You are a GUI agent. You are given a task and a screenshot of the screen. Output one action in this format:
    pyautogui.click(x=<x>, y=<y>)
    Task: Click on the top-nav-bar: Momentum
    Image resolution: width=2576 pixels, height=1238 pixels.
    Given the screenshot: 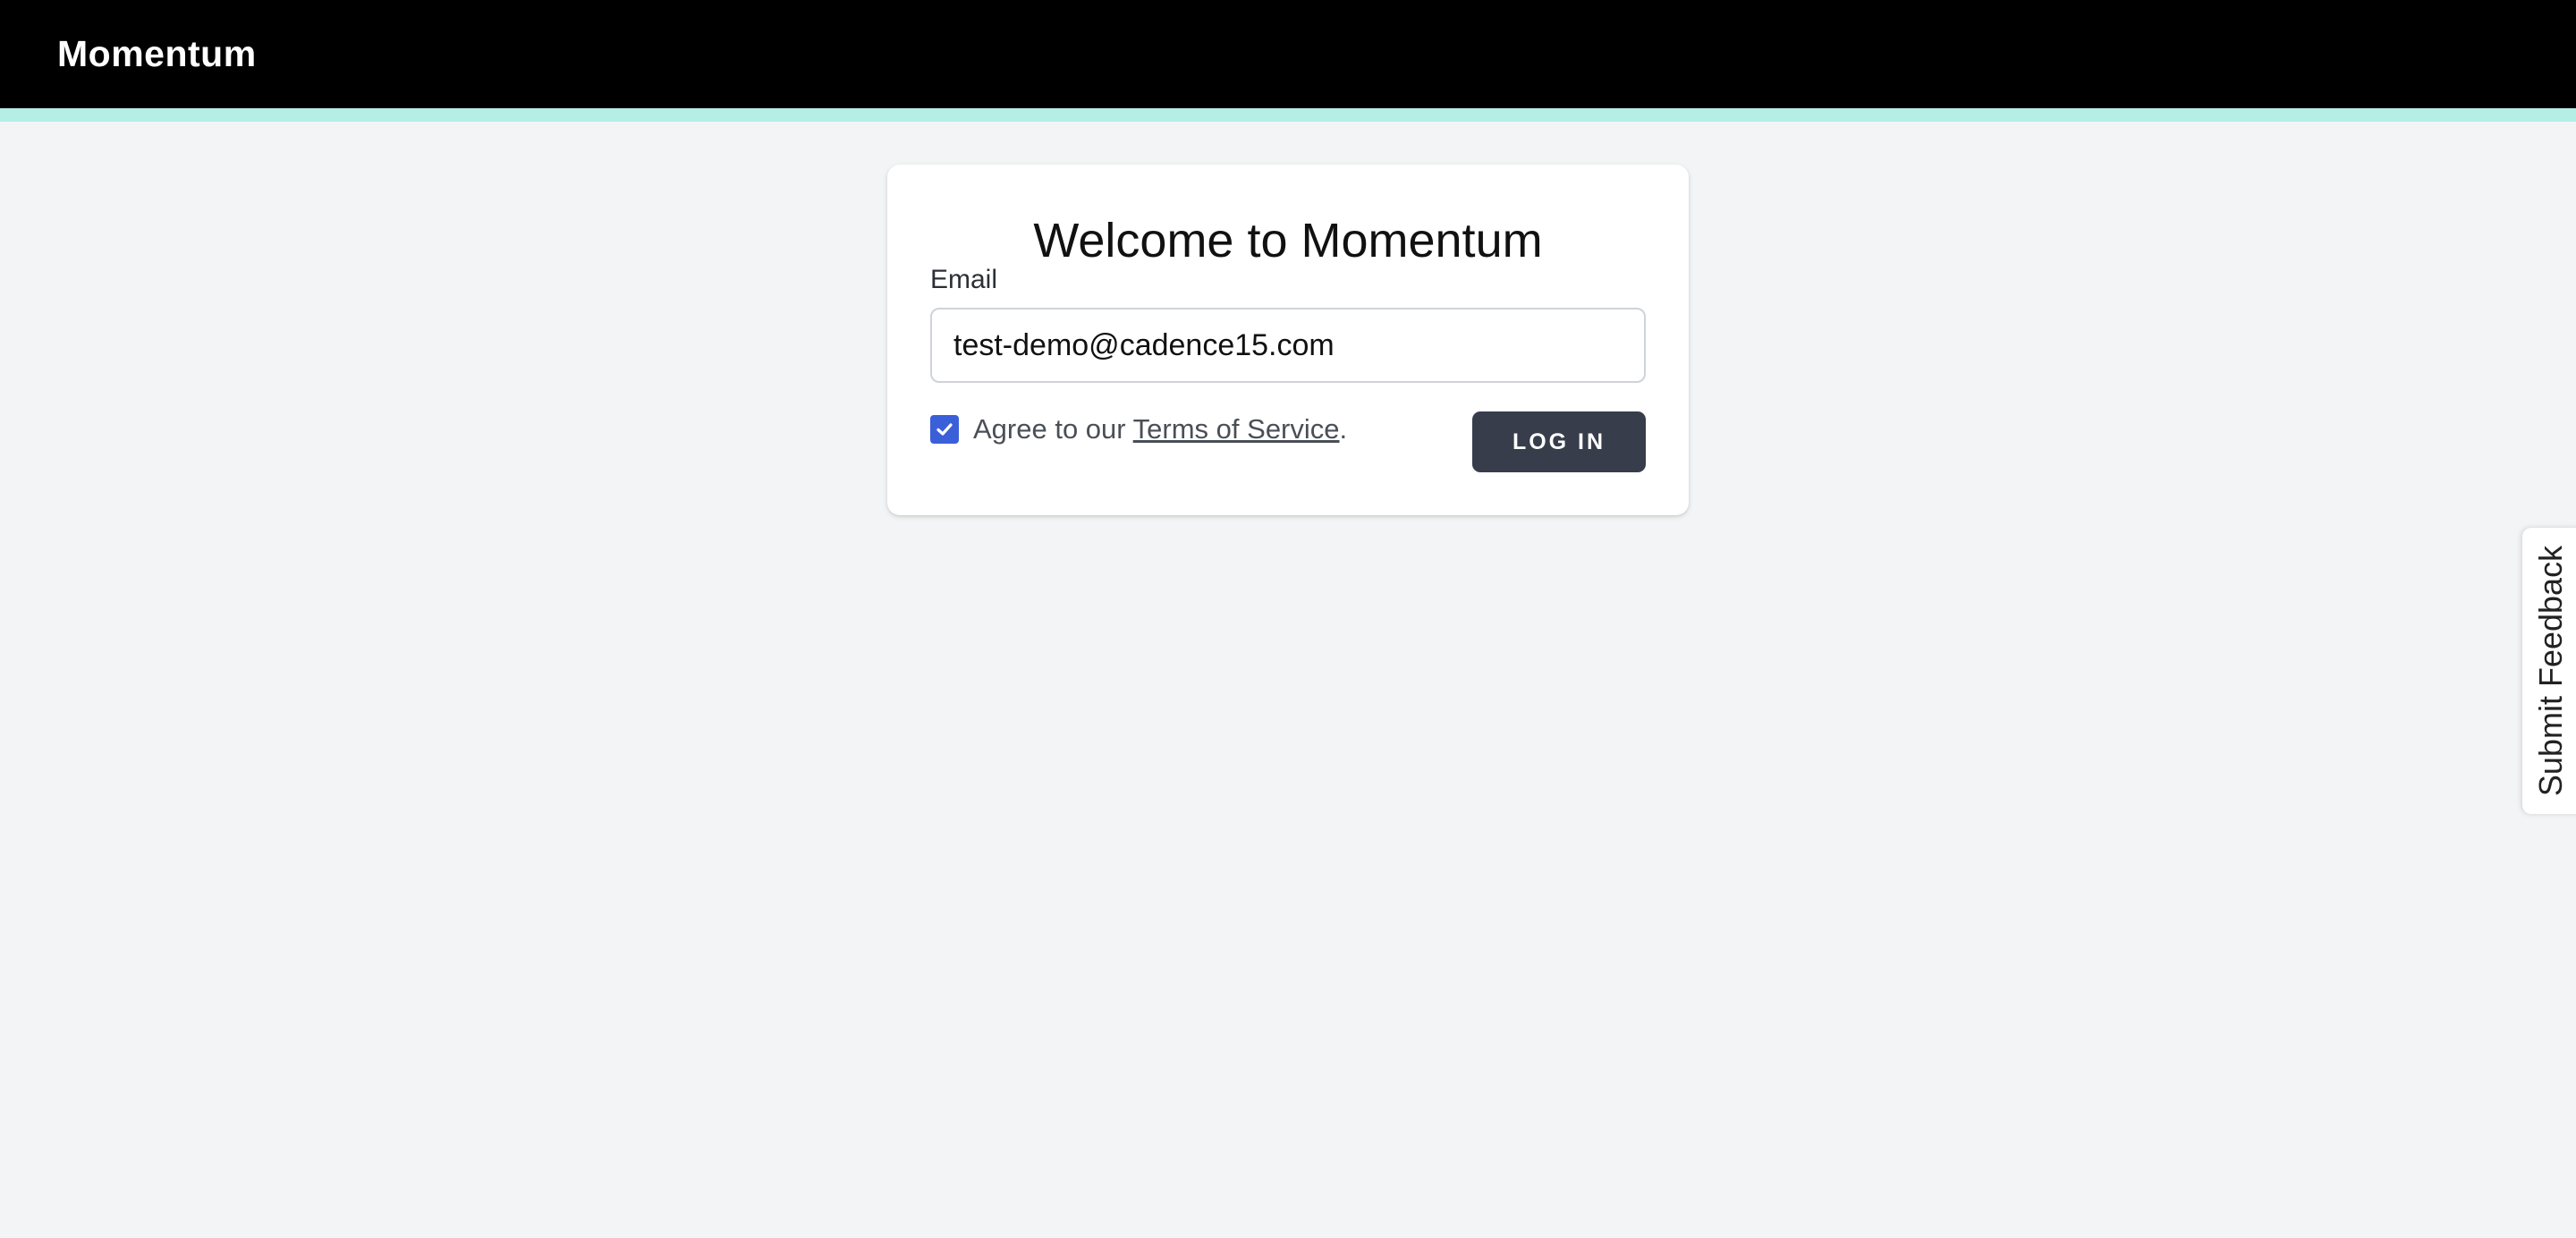 What is the action you would take?
    pyautogui.click(x=1288, y=54)
    